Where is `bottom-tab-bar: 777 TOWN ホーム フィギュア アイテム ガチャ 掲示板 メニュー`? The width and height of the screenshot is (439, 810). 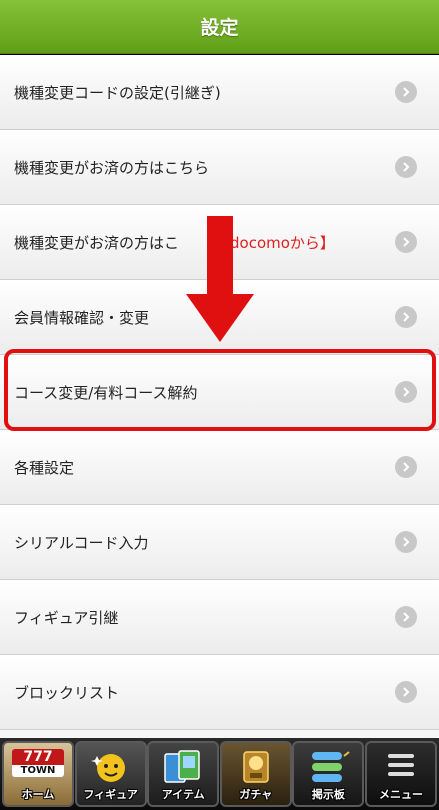
bottom-tab-bar: 777 TOWN ホーム フィギュア アイテム ガチャ 掲示板 メニュー is located at coordinates (219, 774).